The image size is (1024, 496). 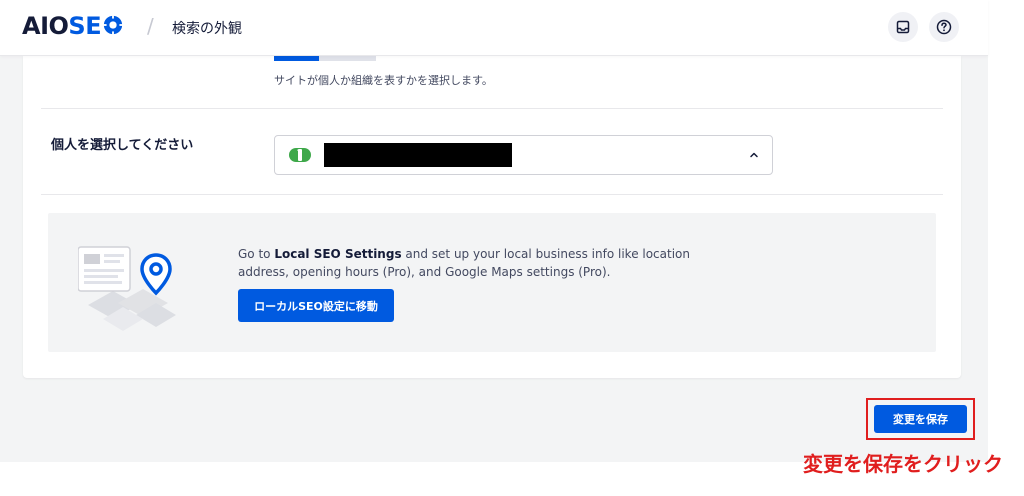 I want to click on go-to-local-seo-button: ローカルSEO設定に移動, so click(x=316, y=305).